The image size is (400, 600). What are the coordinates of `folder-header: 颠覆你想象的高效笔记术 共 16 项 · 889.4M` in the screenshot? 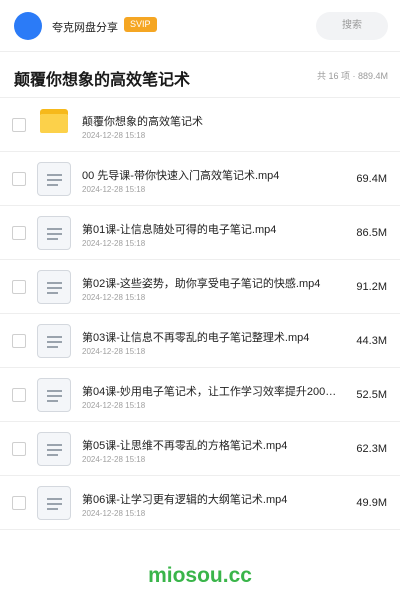 It's located at (200, 75).